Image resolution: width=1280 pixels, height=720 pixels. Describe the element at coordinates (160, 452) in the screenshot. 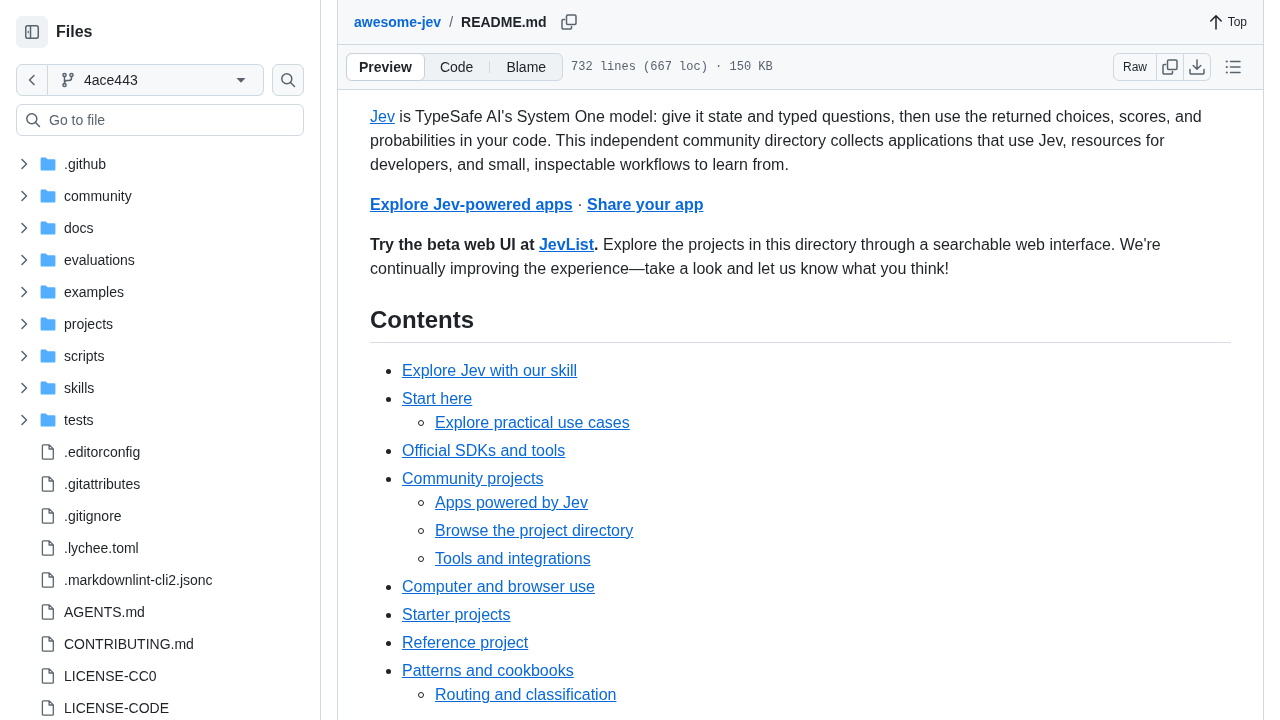

I see `file-item: .editorconfig` at that location.